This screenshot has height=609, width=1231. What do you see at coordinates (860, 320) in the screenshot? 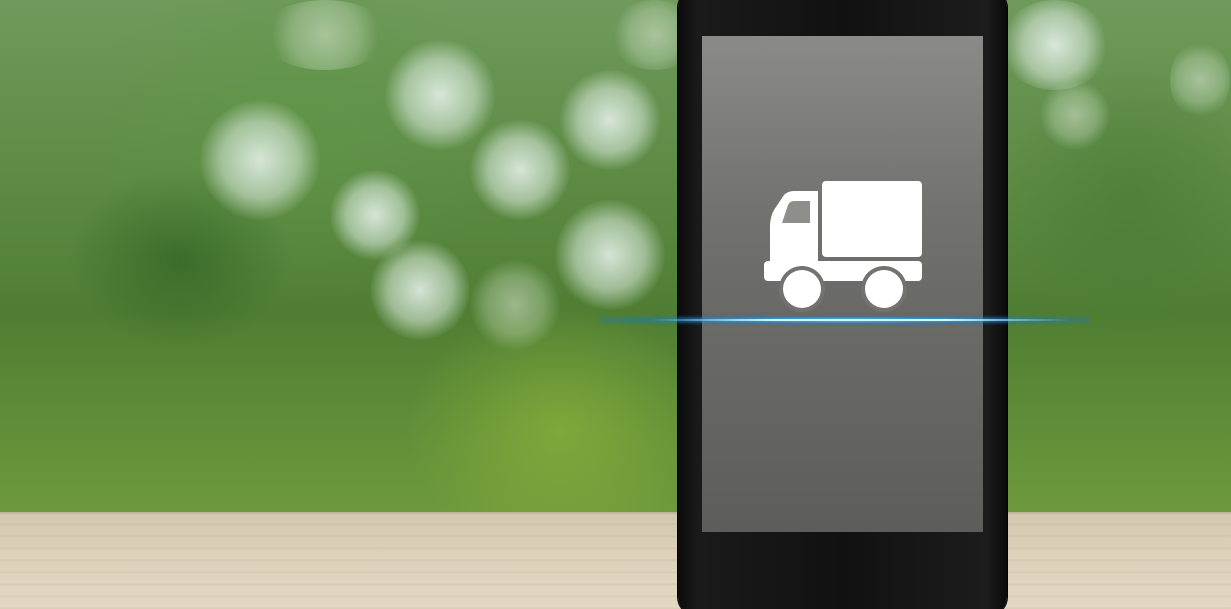
I see `blue-scan-line-core` at bounding box center [860, 320].